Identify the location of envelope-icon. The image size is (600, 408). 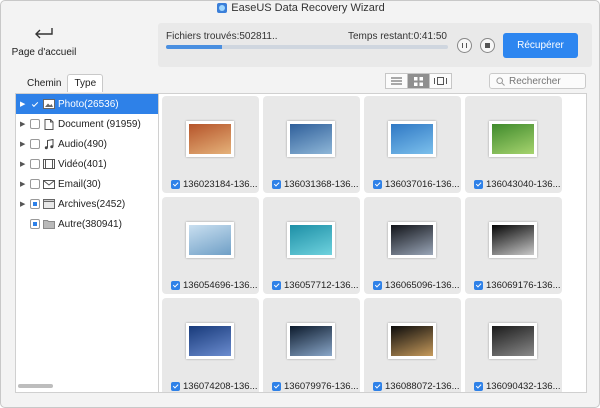
(49, 184).